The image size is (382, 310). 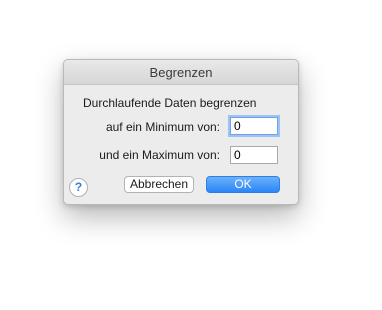 I want to click on dialog-title: Begrenzen, so click(x=181, y=72).